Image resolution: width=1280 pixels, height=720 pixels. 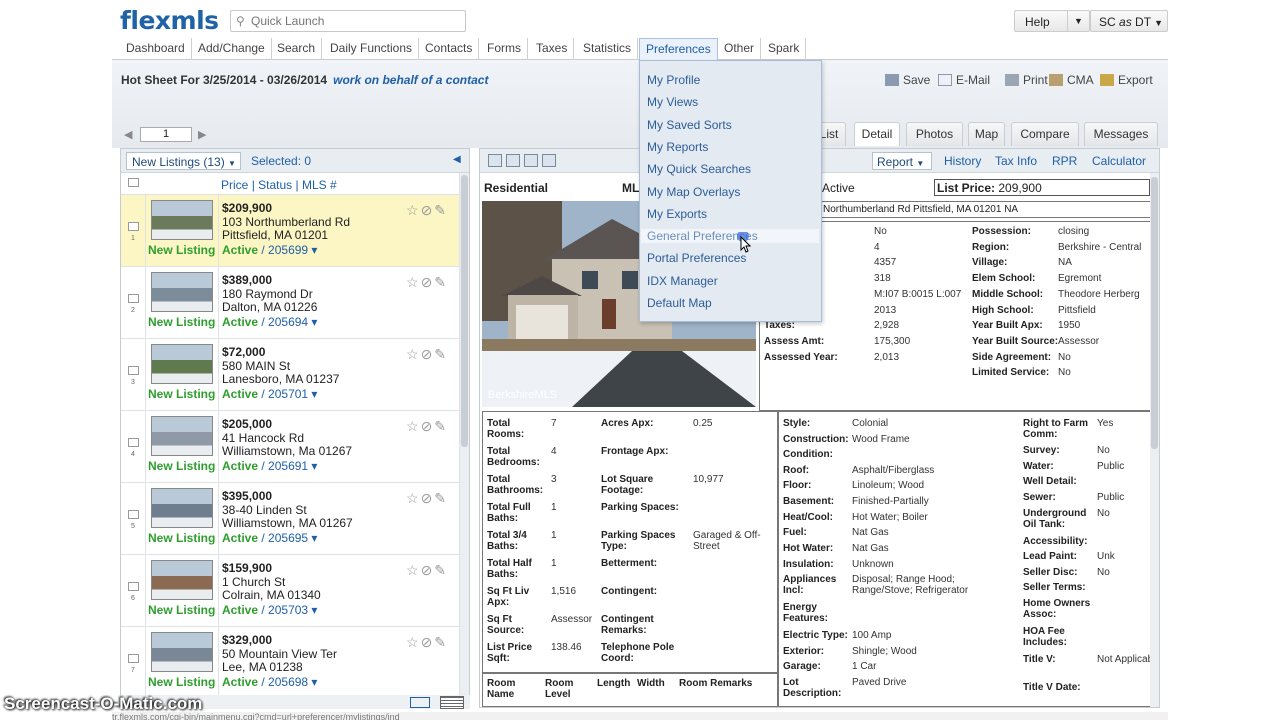 What do you see at coordinates (552, 49) in the screenshot?
I see `nav-taxes: Taxes` at bounding box center [552, 49].